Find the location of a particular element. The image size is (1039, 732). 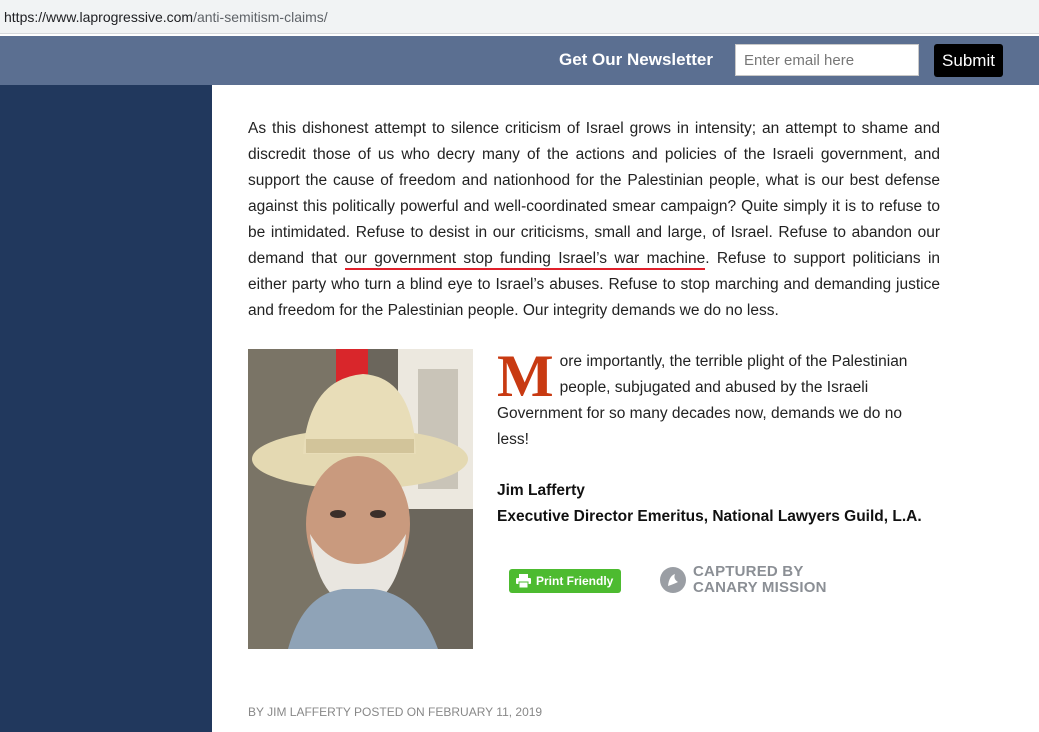

newsletter-submit-button: Submit is located at coordinates (968, 60).